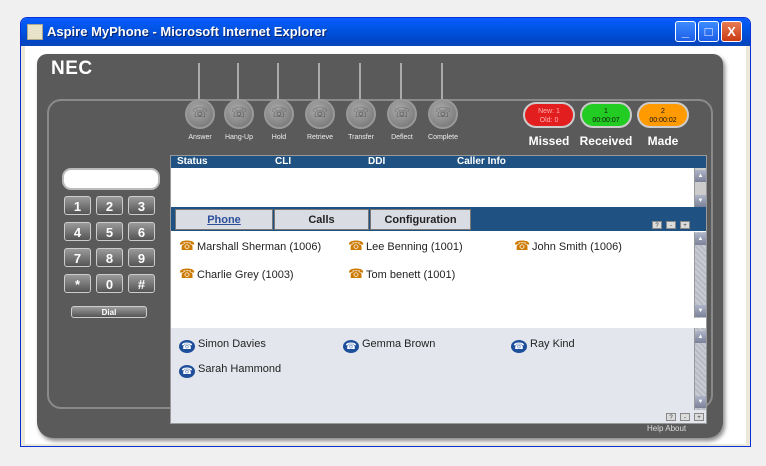 This screenshot has width=766, height=466. What do you see at coordinates (109, 205) in the screenshot?
I see `key-2: 2` at bounding box center [109, 205].